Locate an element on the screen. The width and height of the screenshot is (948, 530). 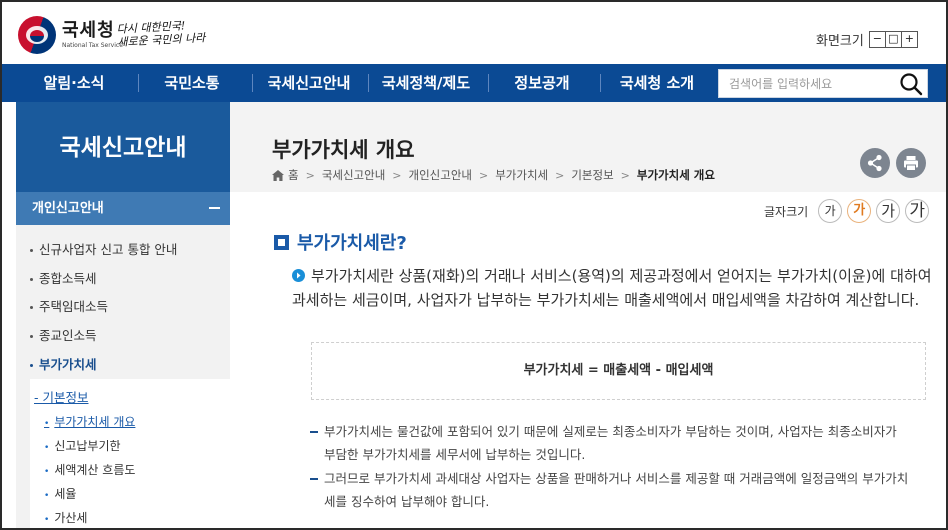
submenu-item-penalty: • 가산세 is located at coordinates (65, 517).